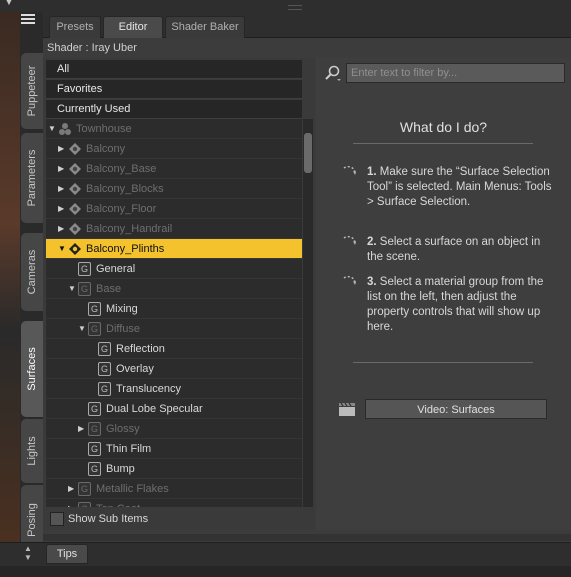 This screenshot has height=577, width=571. What do you see at coordinates (456, 409) in the screenshot?
I see `video-surfaces-button: Video: Surfaces` at bounding box center [456, 409].